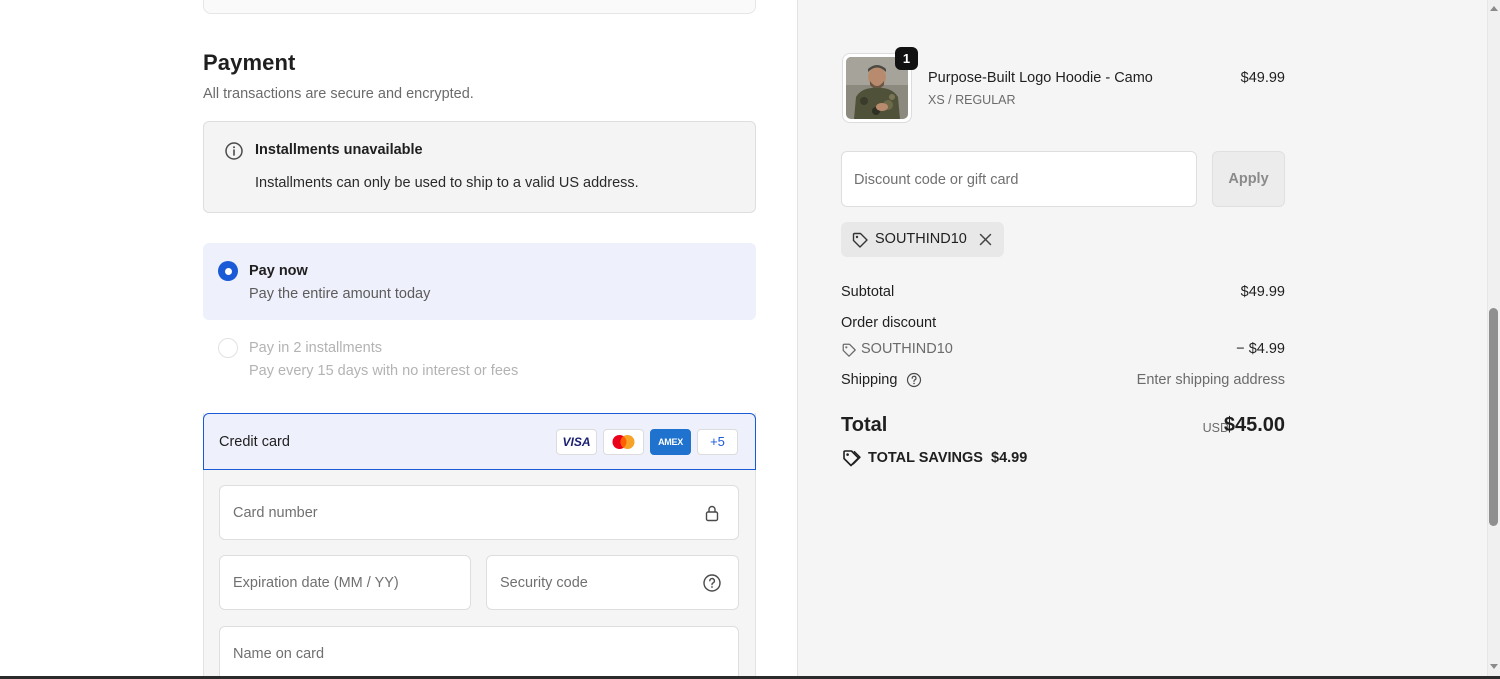 This screenshot has width=1500, height=679. I want to click on scroll-up-arrow-icon, so click(1494, 8).